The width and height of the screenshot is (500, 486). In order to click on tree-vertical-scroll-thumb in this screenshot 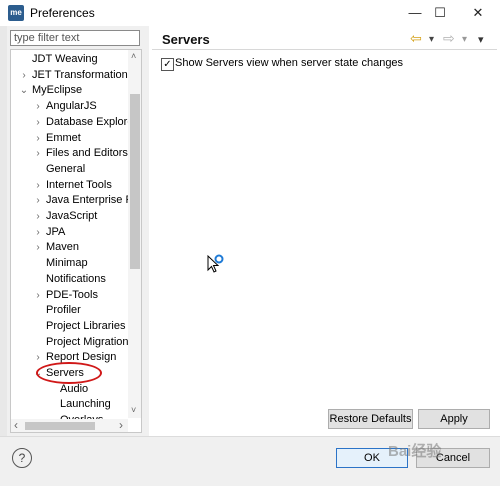, I will do `click(135, 181)`.